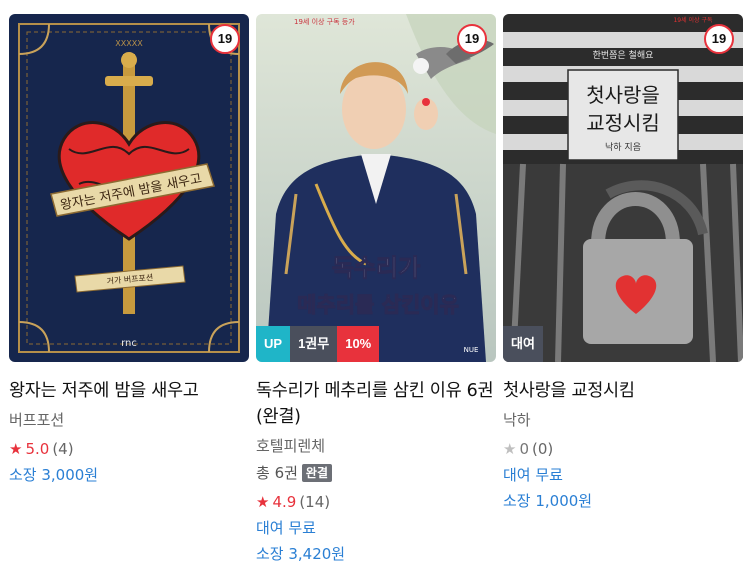 This screenshot has width=743, height=588. What do you see at coordinates (623, 420) in the screenshot?
I see `book-author: 낙하` at bounding box center [623, 420].